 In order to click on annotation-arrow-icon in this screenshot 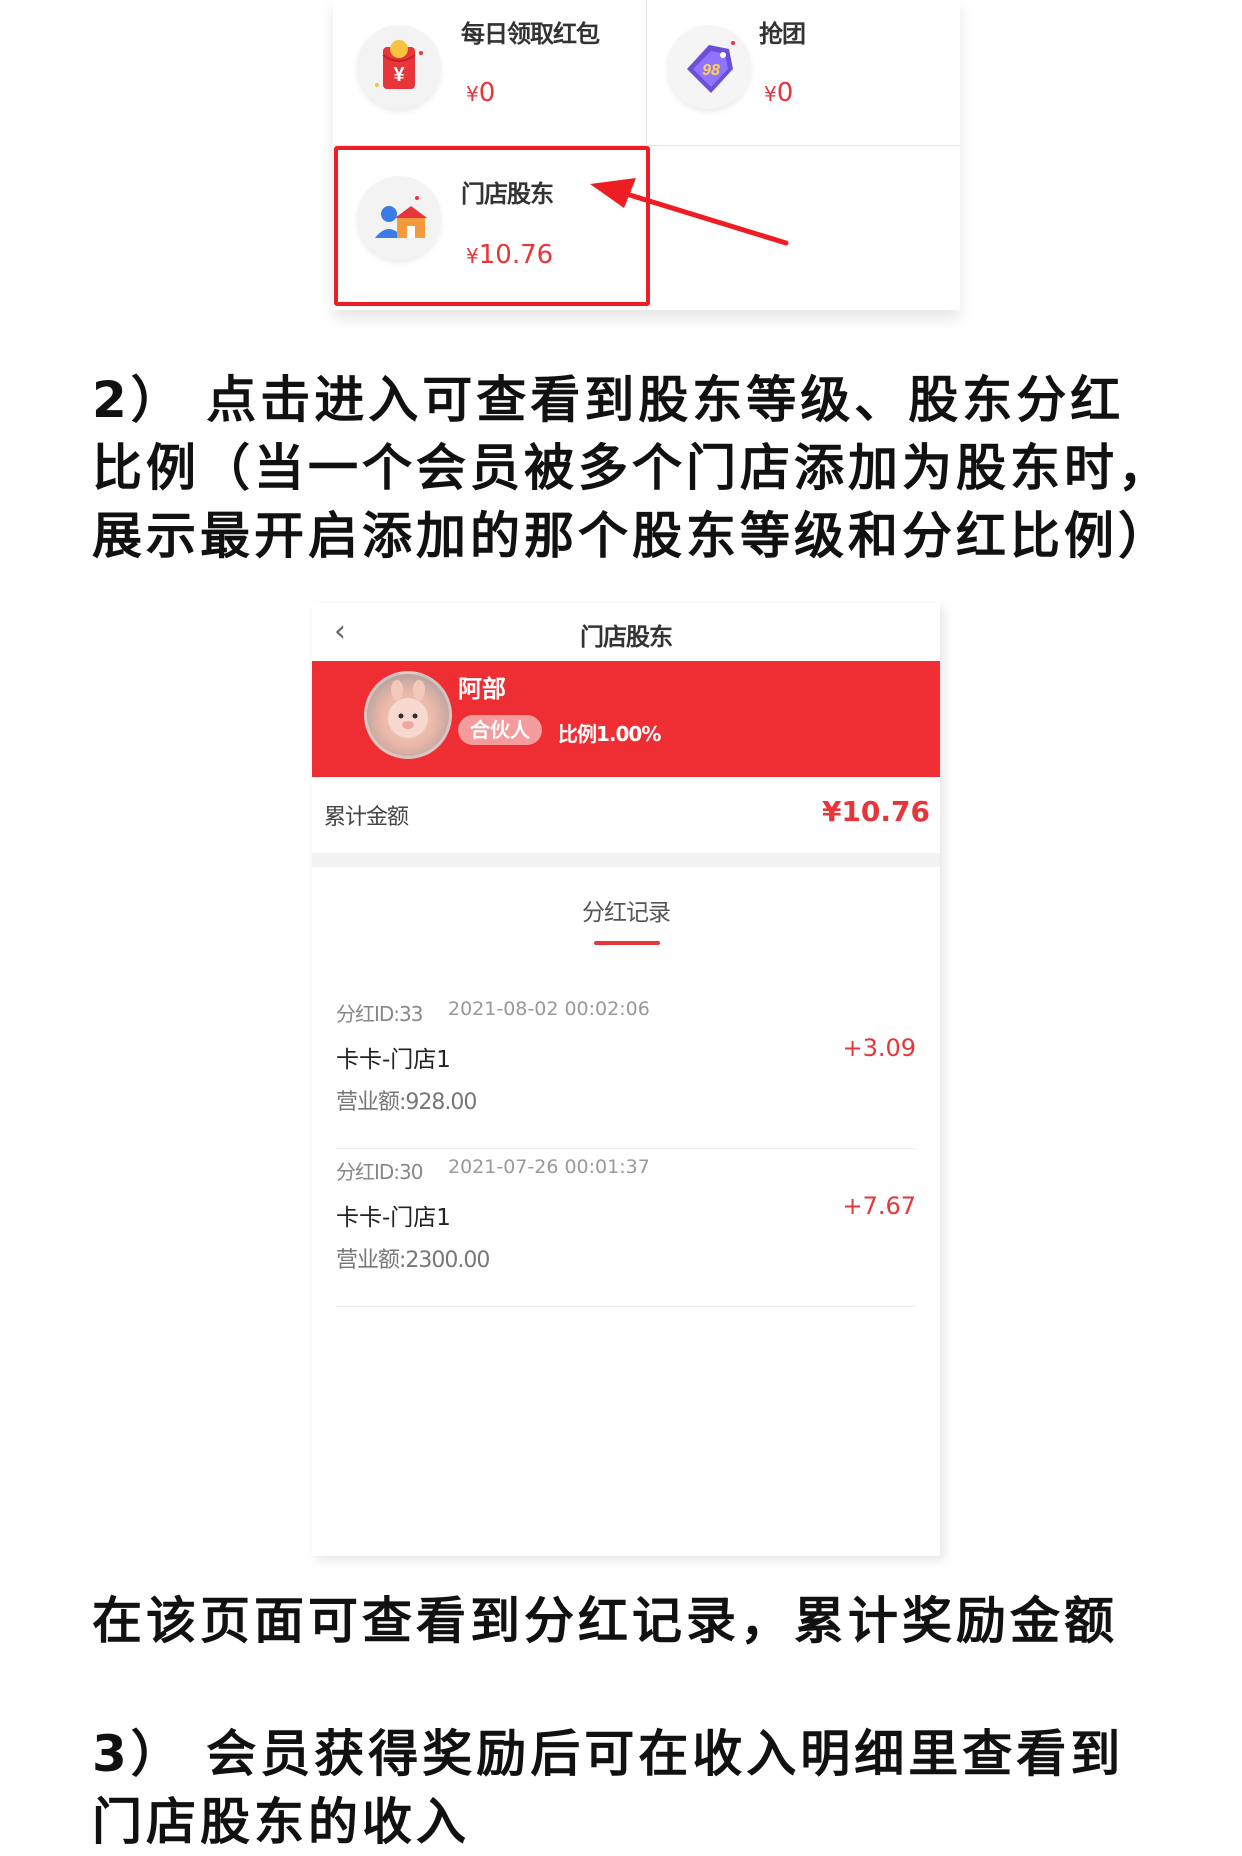, I will do `click(689, 212)`.